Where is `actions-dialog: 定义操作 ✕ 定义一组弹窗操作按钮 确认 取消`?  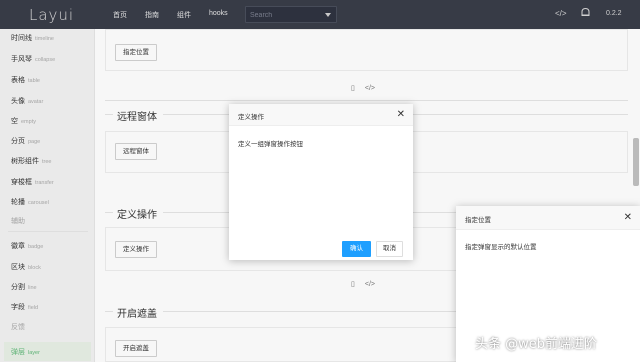
actions-dialog: 定义操作 ✕ 定义一组弹窗操作按钮 确认 取消 is located at coordinates (321, 182).